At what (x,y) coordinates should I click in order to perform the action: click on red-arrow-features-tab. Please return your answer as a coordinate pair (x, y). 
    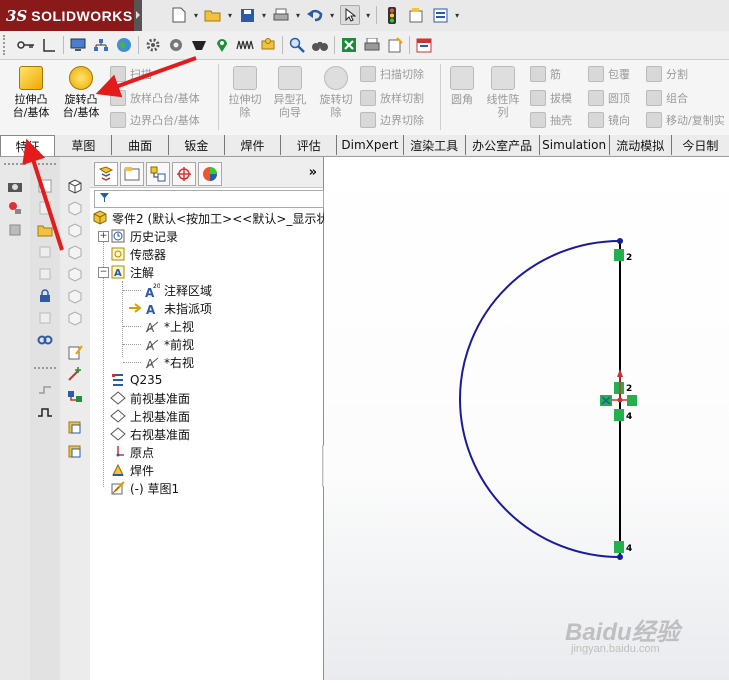
    Looking at the image, I should click on (43, 194).